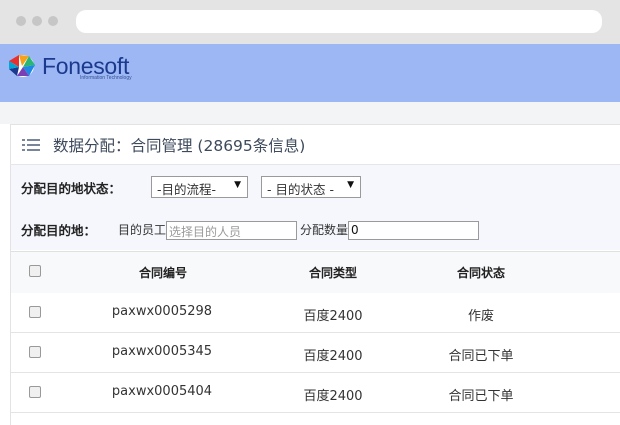 Image resolution: width=620 pixels, height=425 pixels. Describe the element at coordinates (142, 230) in the screenshot. I see `employee-label: 目的员工` at that location.